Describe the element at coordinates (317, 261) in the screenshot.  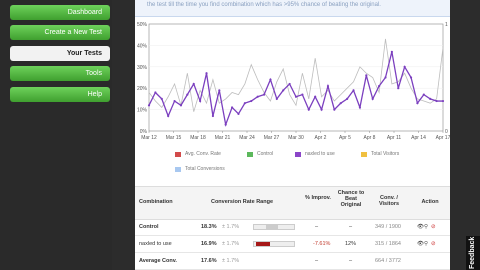
I see `row-improv: –` at that location.